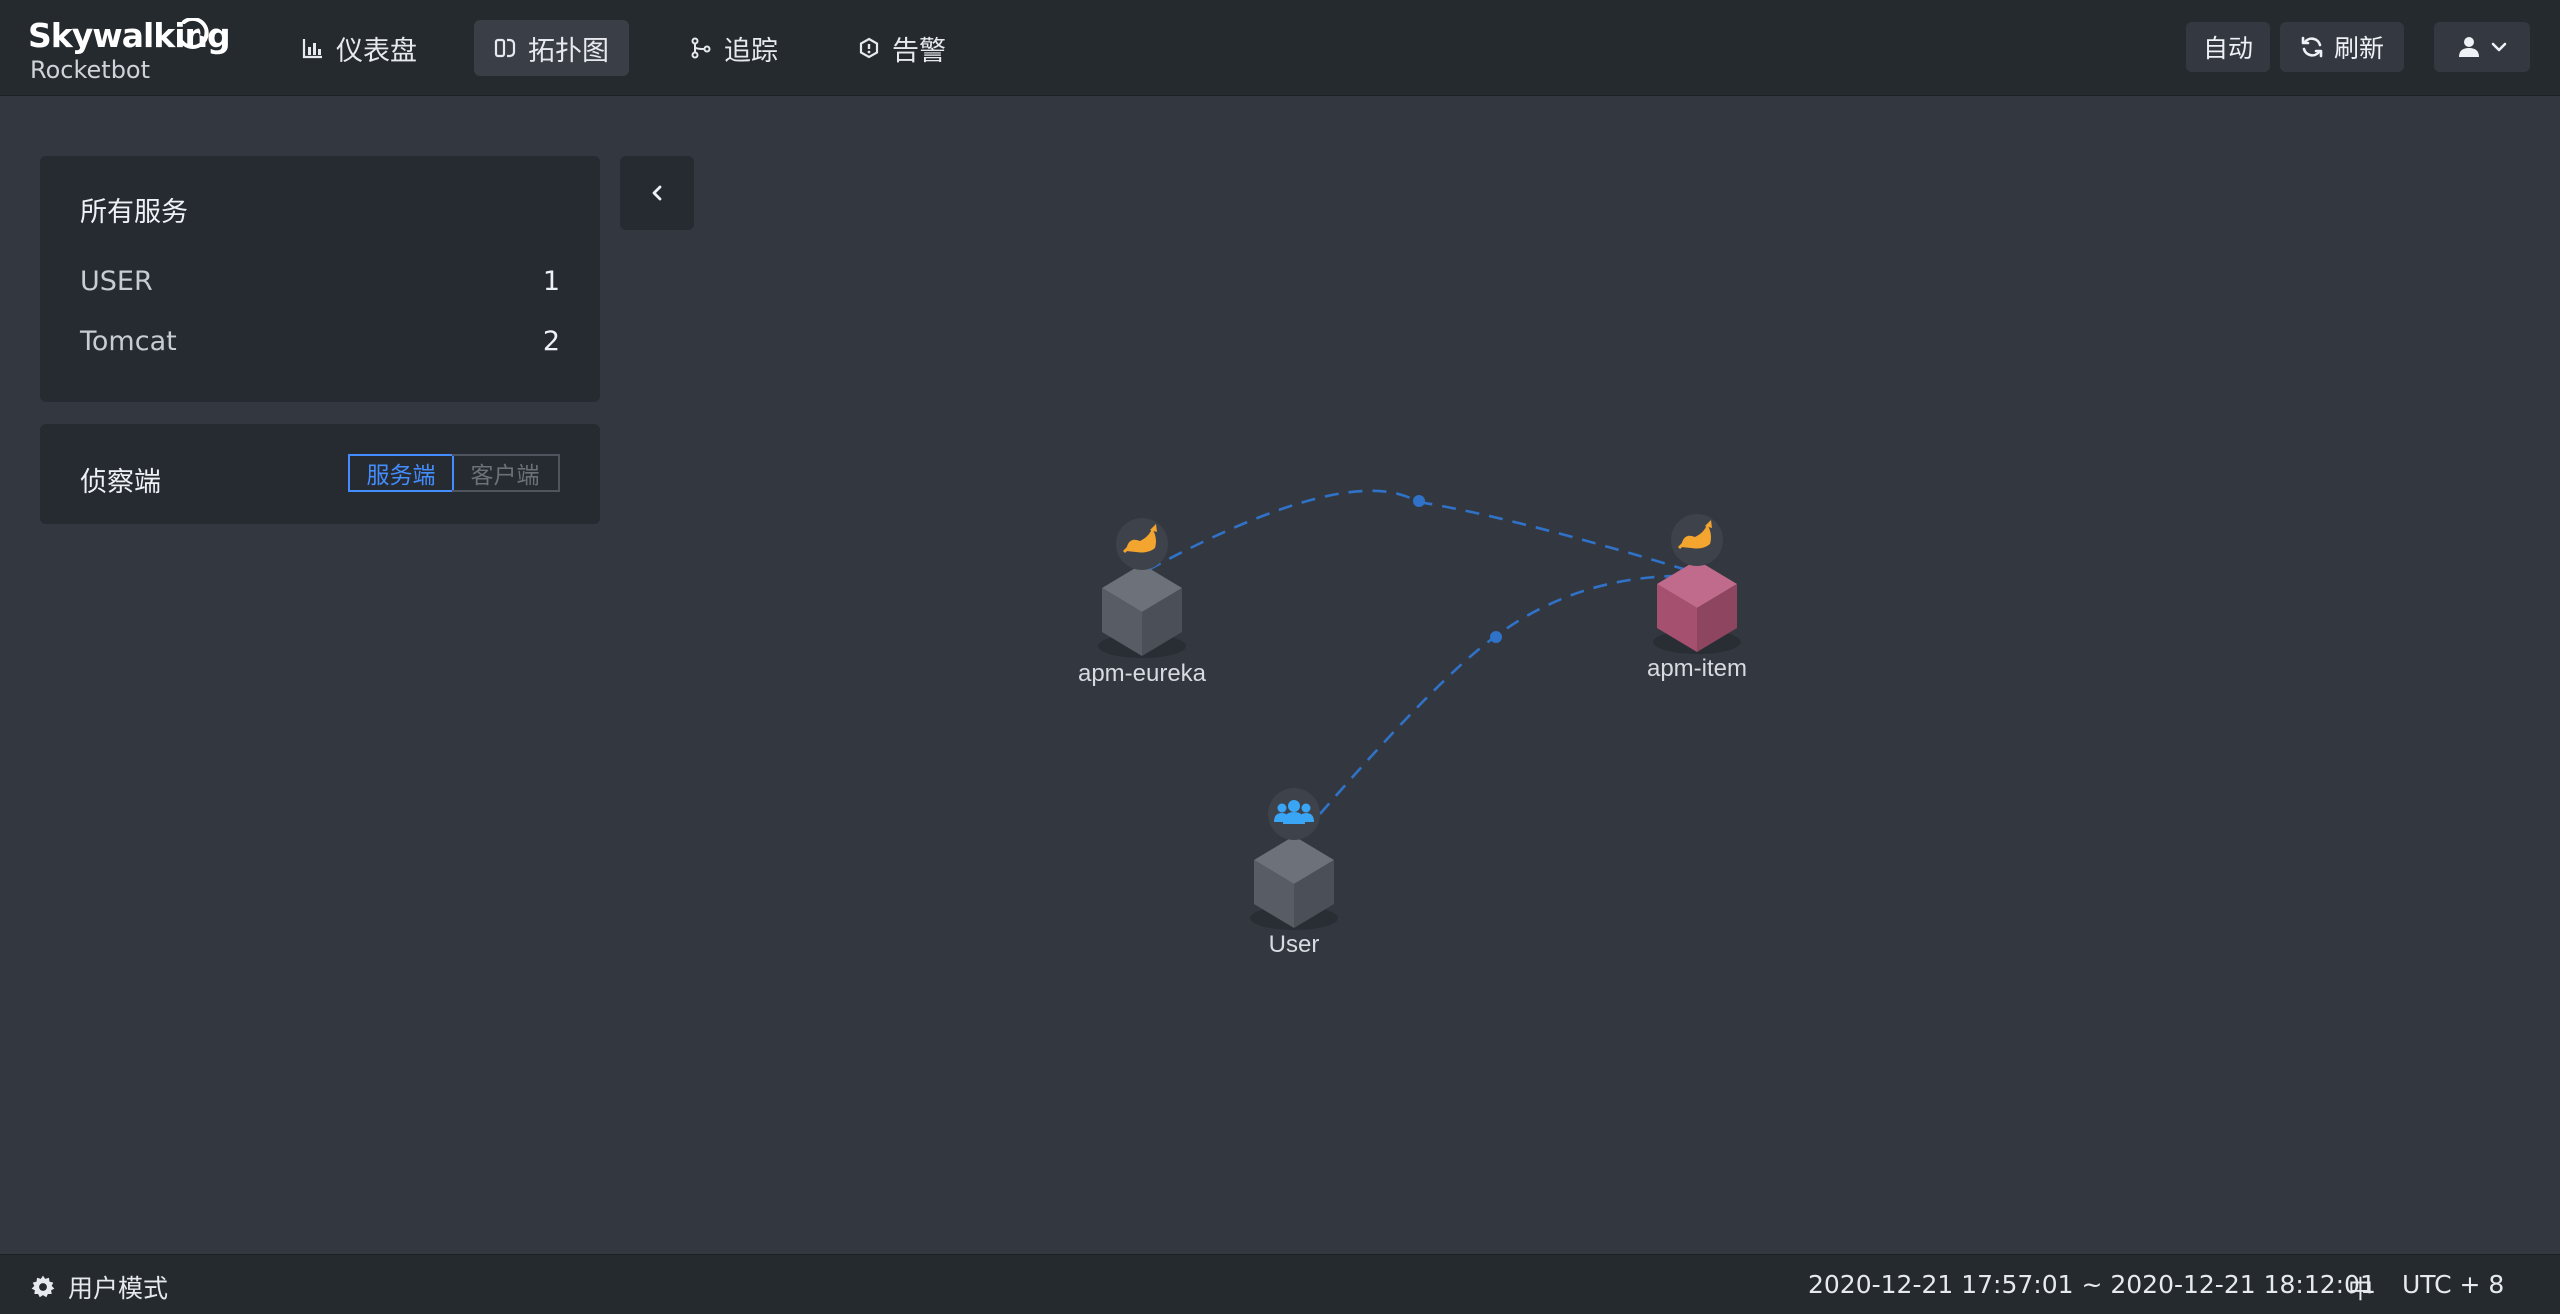 This screenshot has width=2560, height=1314. I want to click on user-mode-button: 用户模式, so click(99, 1287).